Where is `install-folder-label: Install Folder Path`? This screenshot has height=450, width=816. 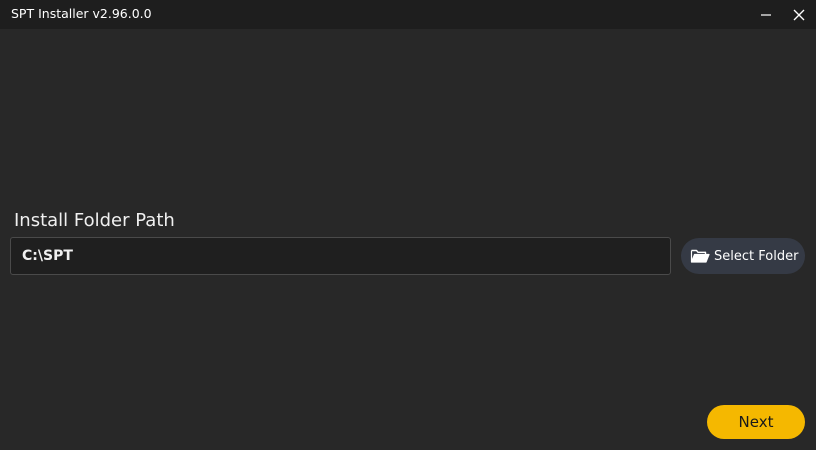
install-folder-label: Install Folder Path is located at coordinates (94, 220).